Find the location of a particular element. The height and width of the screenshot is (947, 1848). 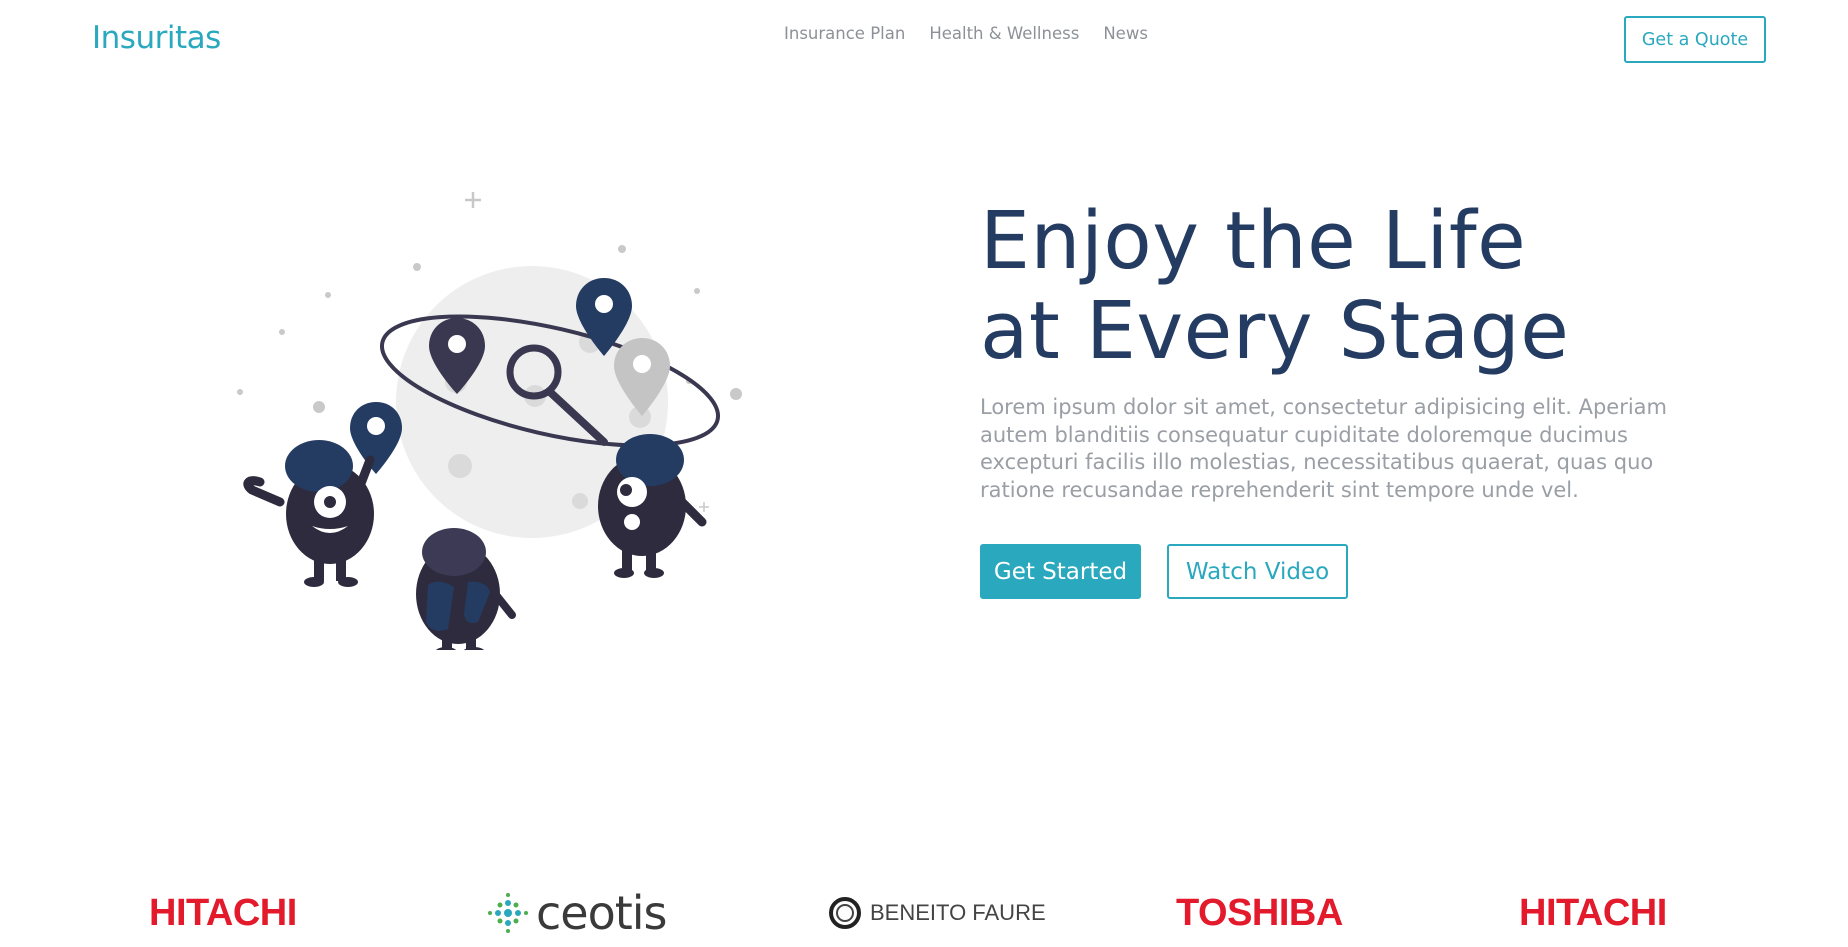

client-logo-beneito-faure: BENEITO FAURE is located at coordinates (937, 913).